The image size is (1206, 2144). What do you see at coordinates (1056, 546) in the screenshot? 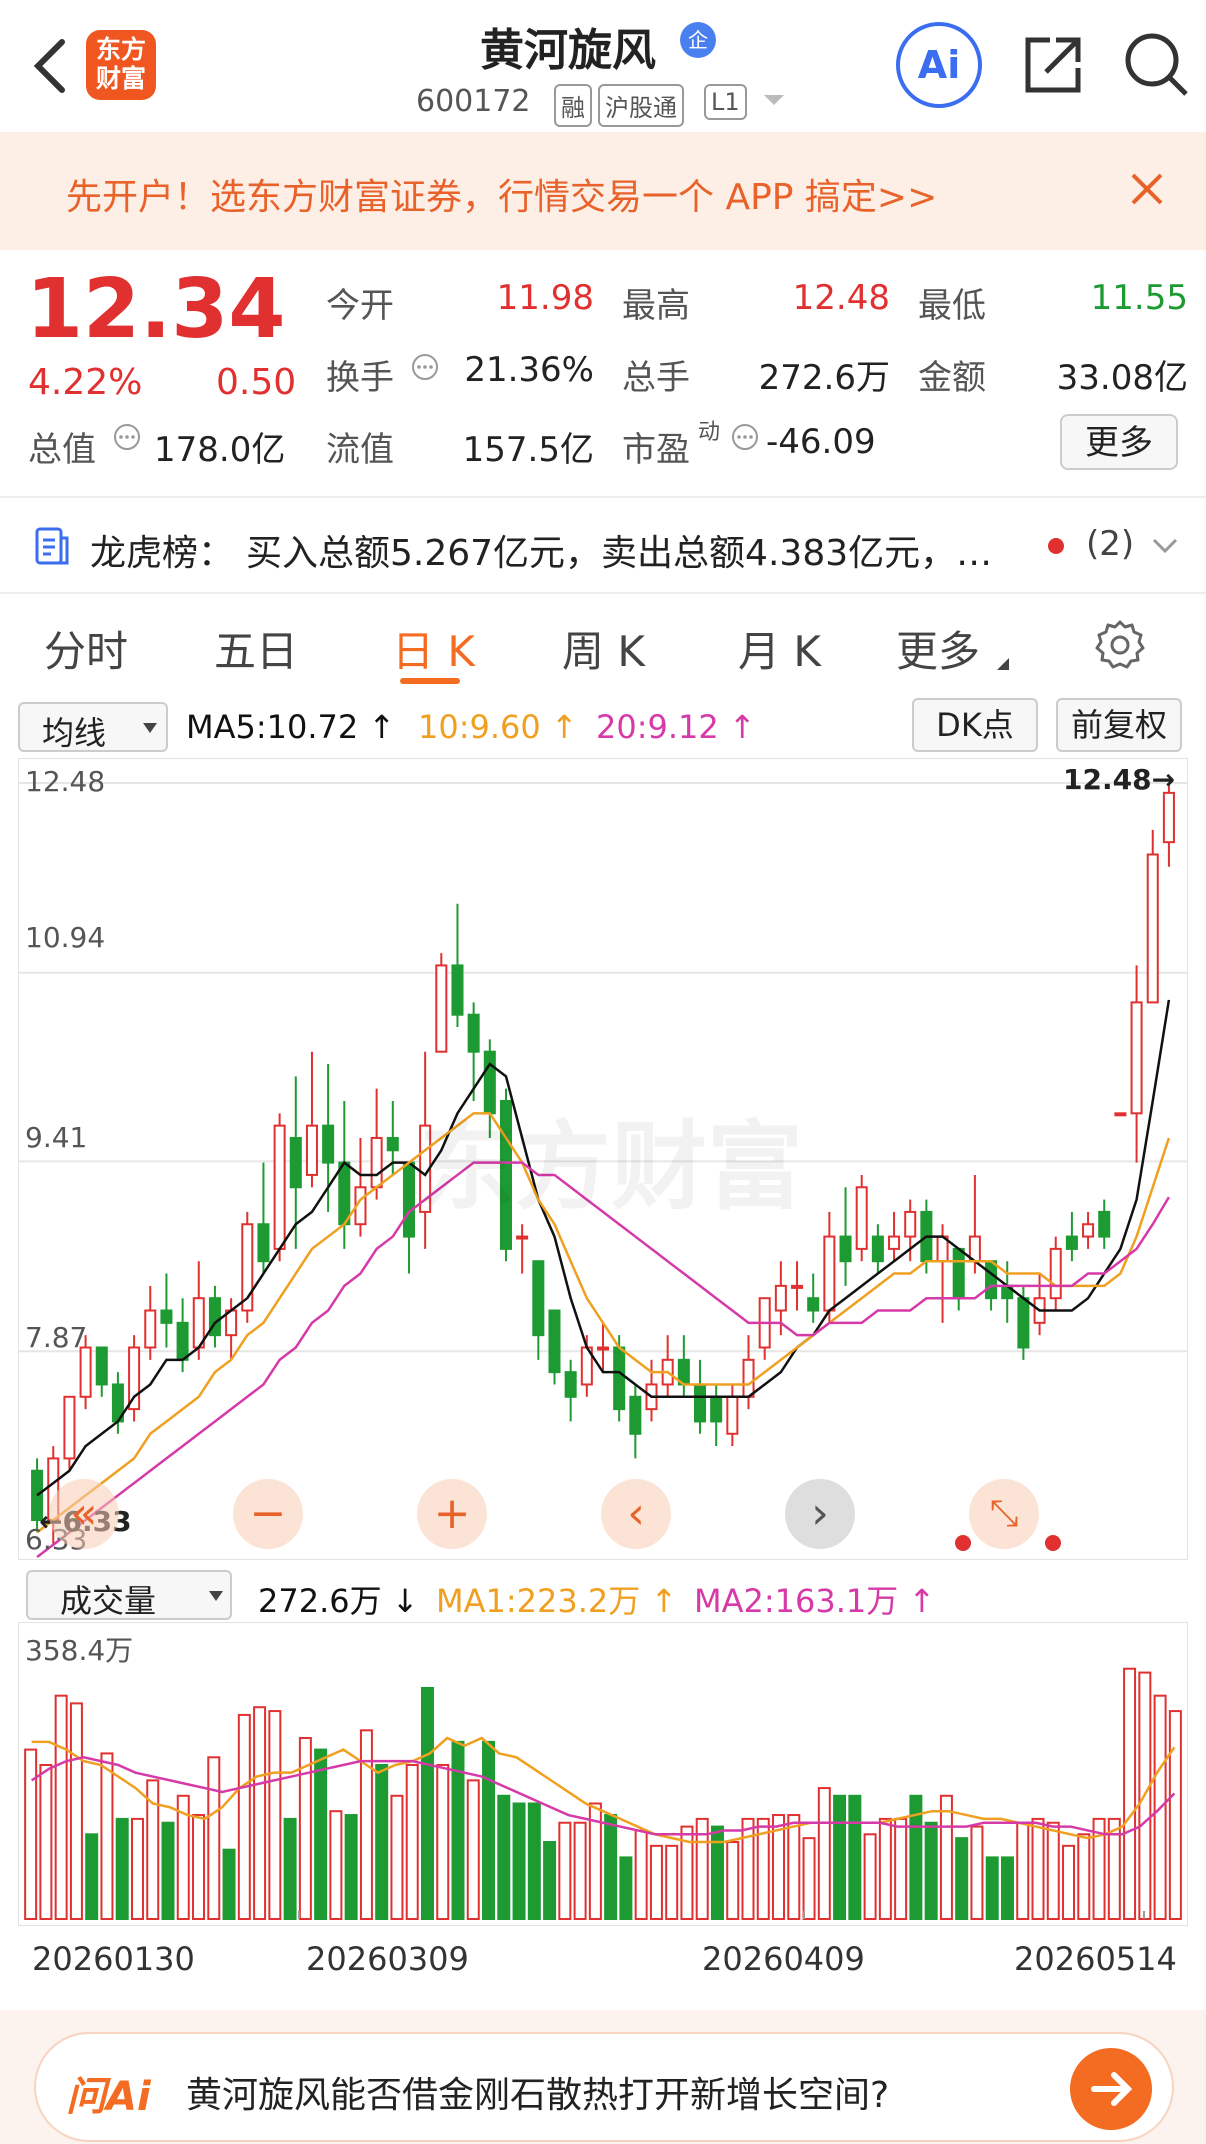
I see `red-dot` at bounding box center [1056, 546].